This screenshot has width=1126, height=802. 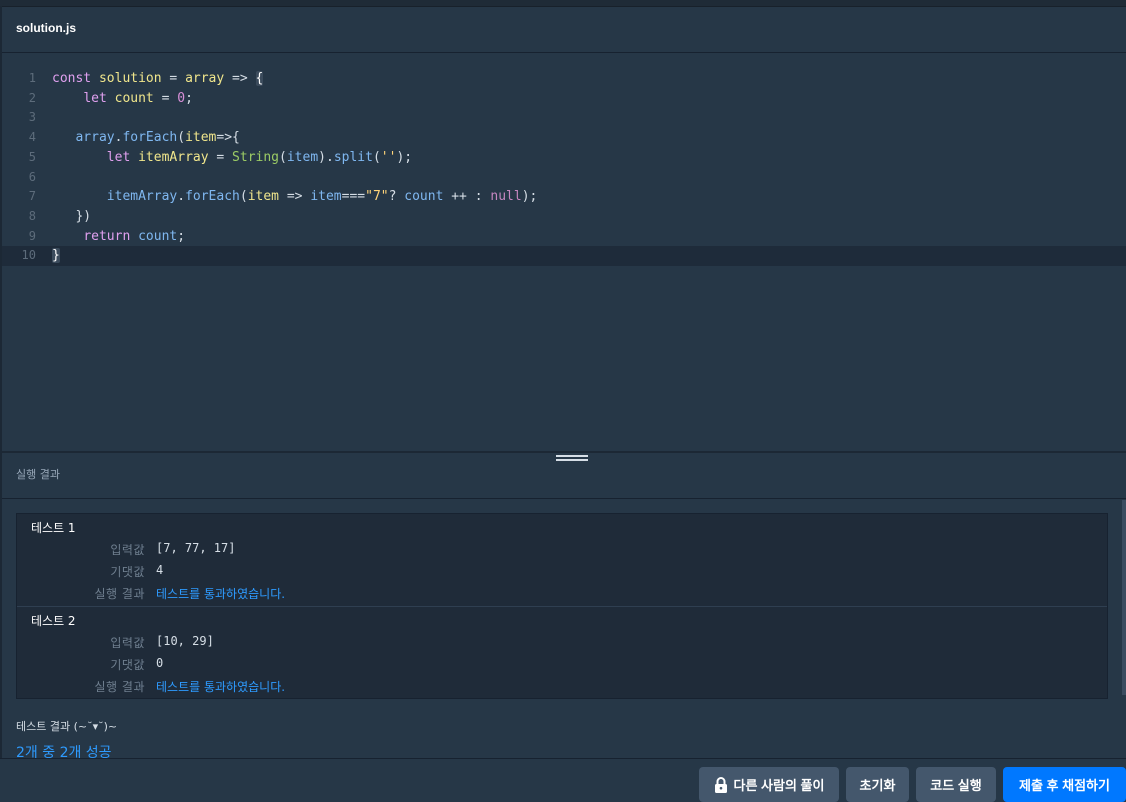 I want to click on reset-label: 초기화, so click(x=877, y=785).